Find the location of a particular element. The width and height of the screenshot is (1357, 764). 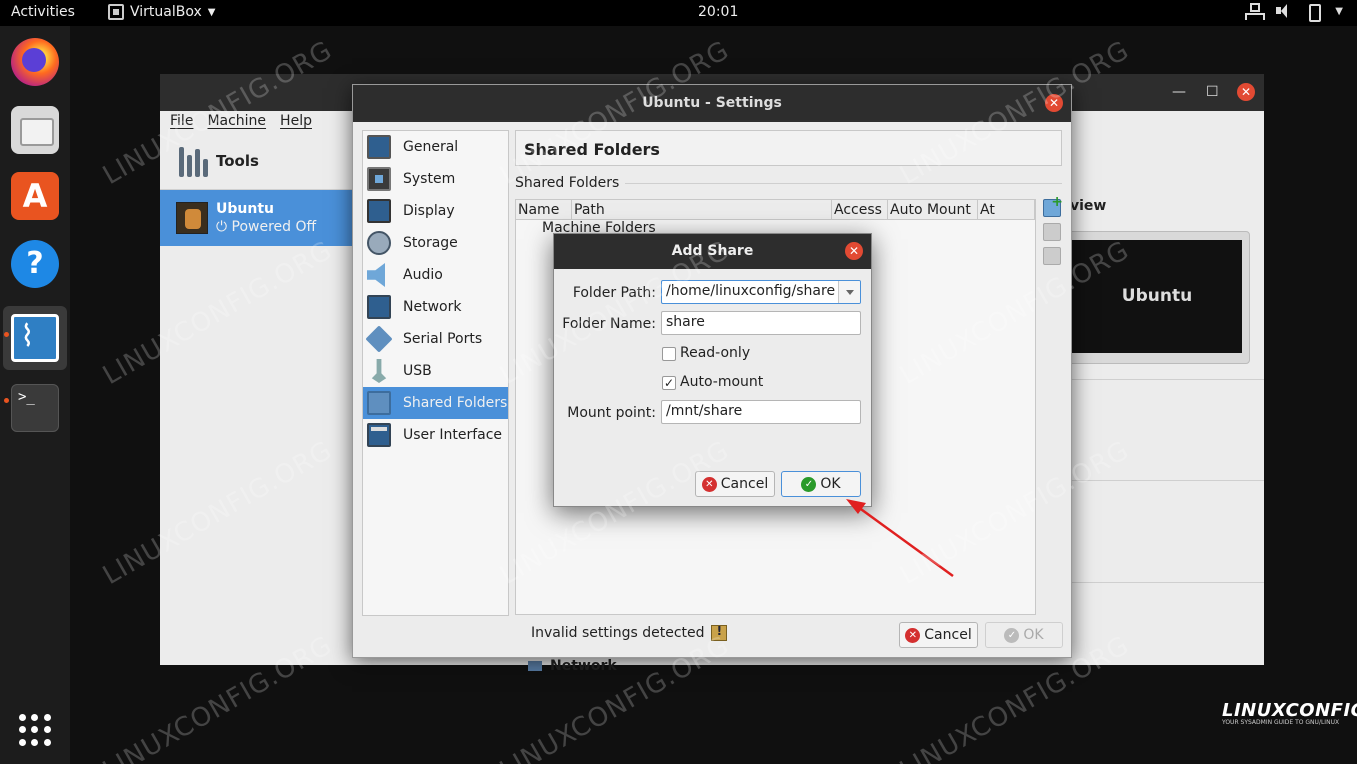

mount-point-value: /mnt/share is located at coordinates (704, 411).